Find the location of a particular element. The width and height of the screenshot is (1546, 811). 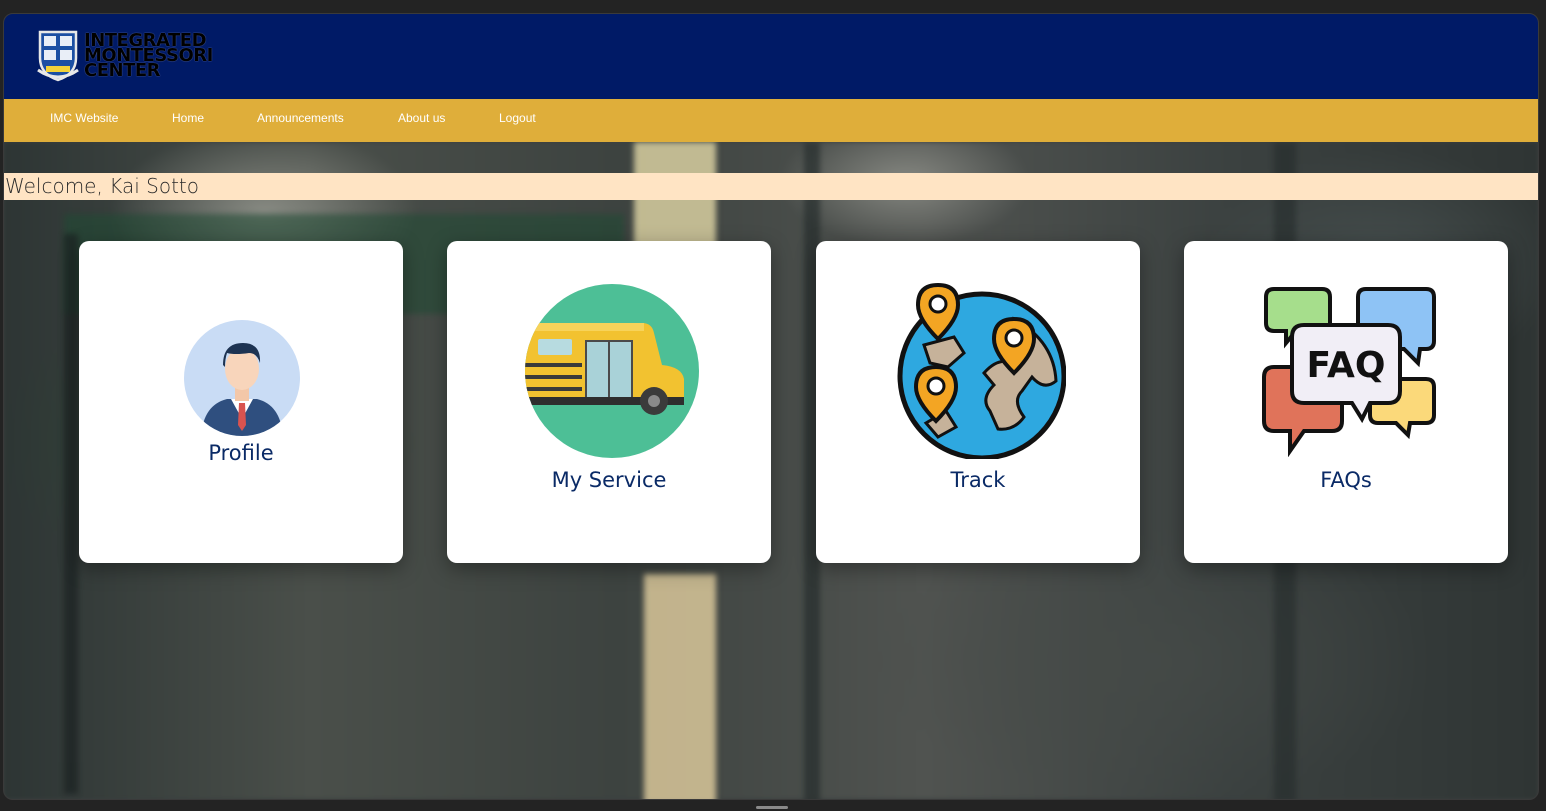

school-bus-icon is located at coordinates (612, 371).